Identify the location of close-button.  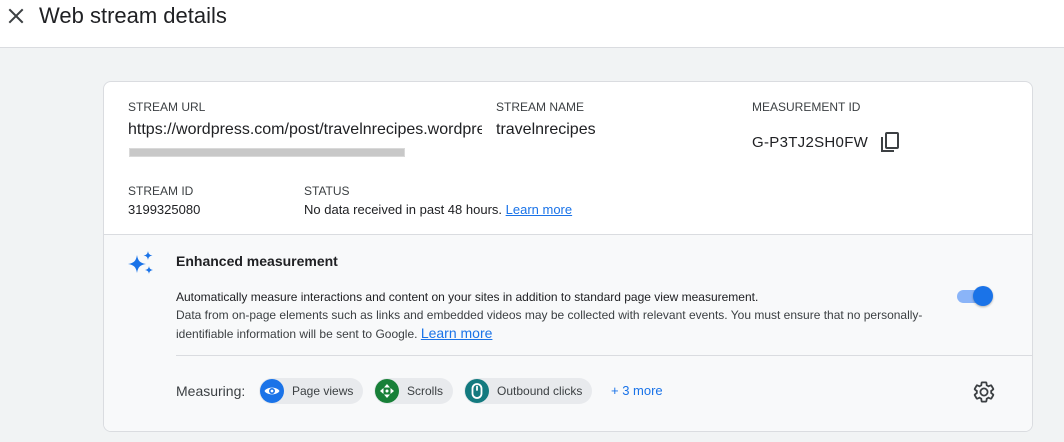
(16, 16).